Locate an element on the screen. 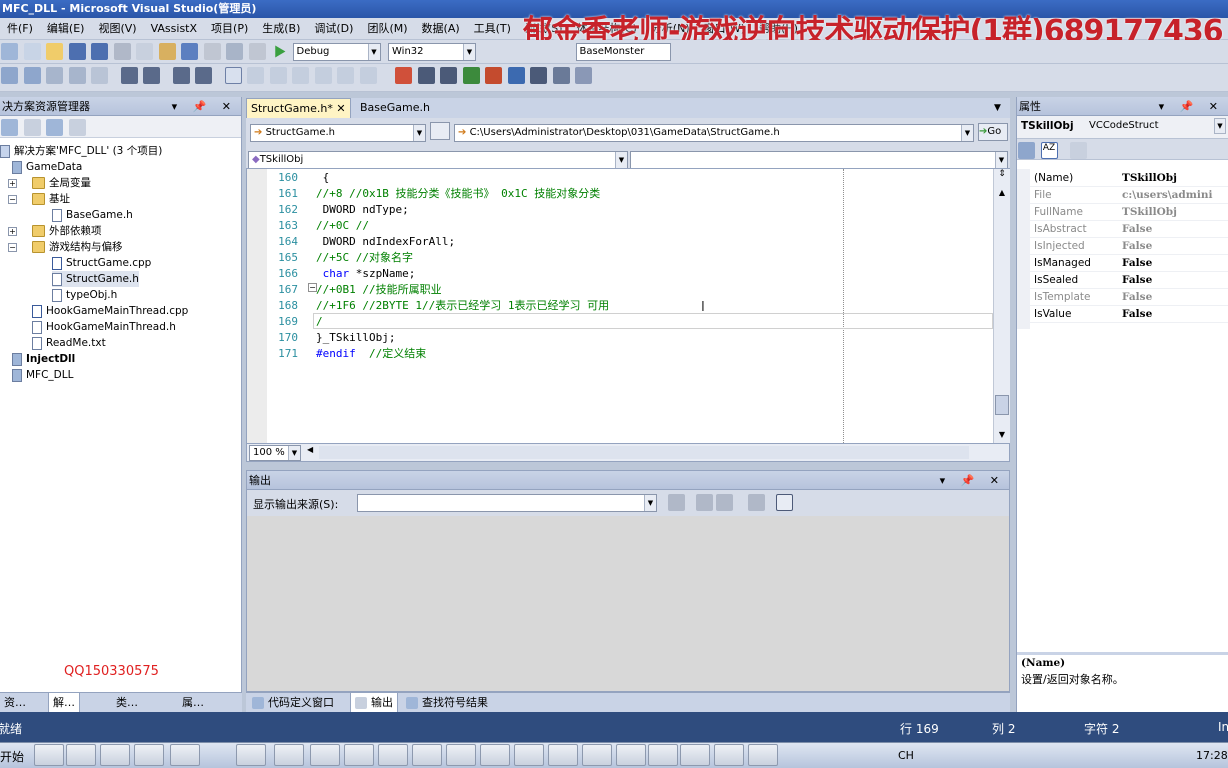 The height and width of the screenshot is (768, 1228). menu-item: 调试(D) is located at coordinates (333, 28).